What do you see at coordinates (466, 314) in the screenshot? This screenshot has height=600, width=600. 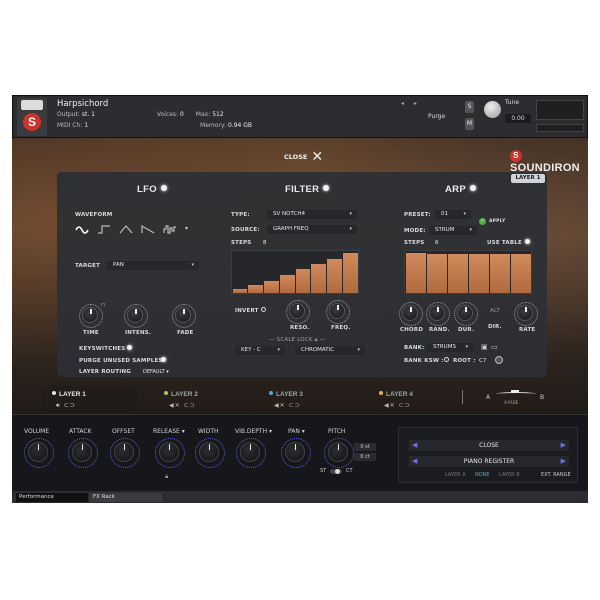 I see `arp-dur-knob` at bounding box center [466, 314].